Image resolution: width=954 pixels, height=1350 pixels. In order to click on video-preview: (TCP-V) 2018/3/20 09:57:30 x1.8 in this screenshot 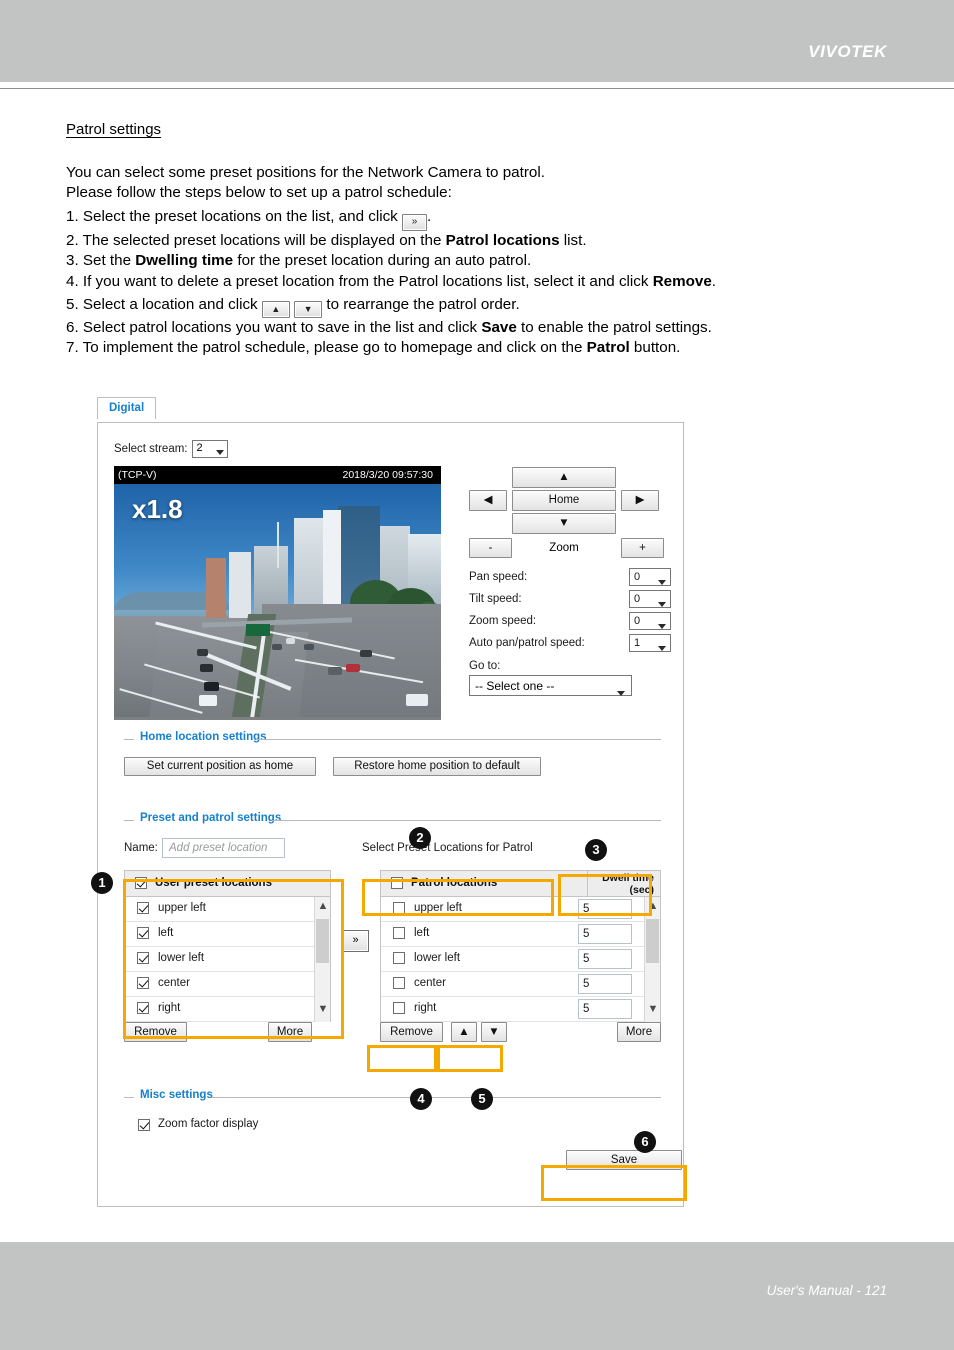, I will do `click(277, 593)`.